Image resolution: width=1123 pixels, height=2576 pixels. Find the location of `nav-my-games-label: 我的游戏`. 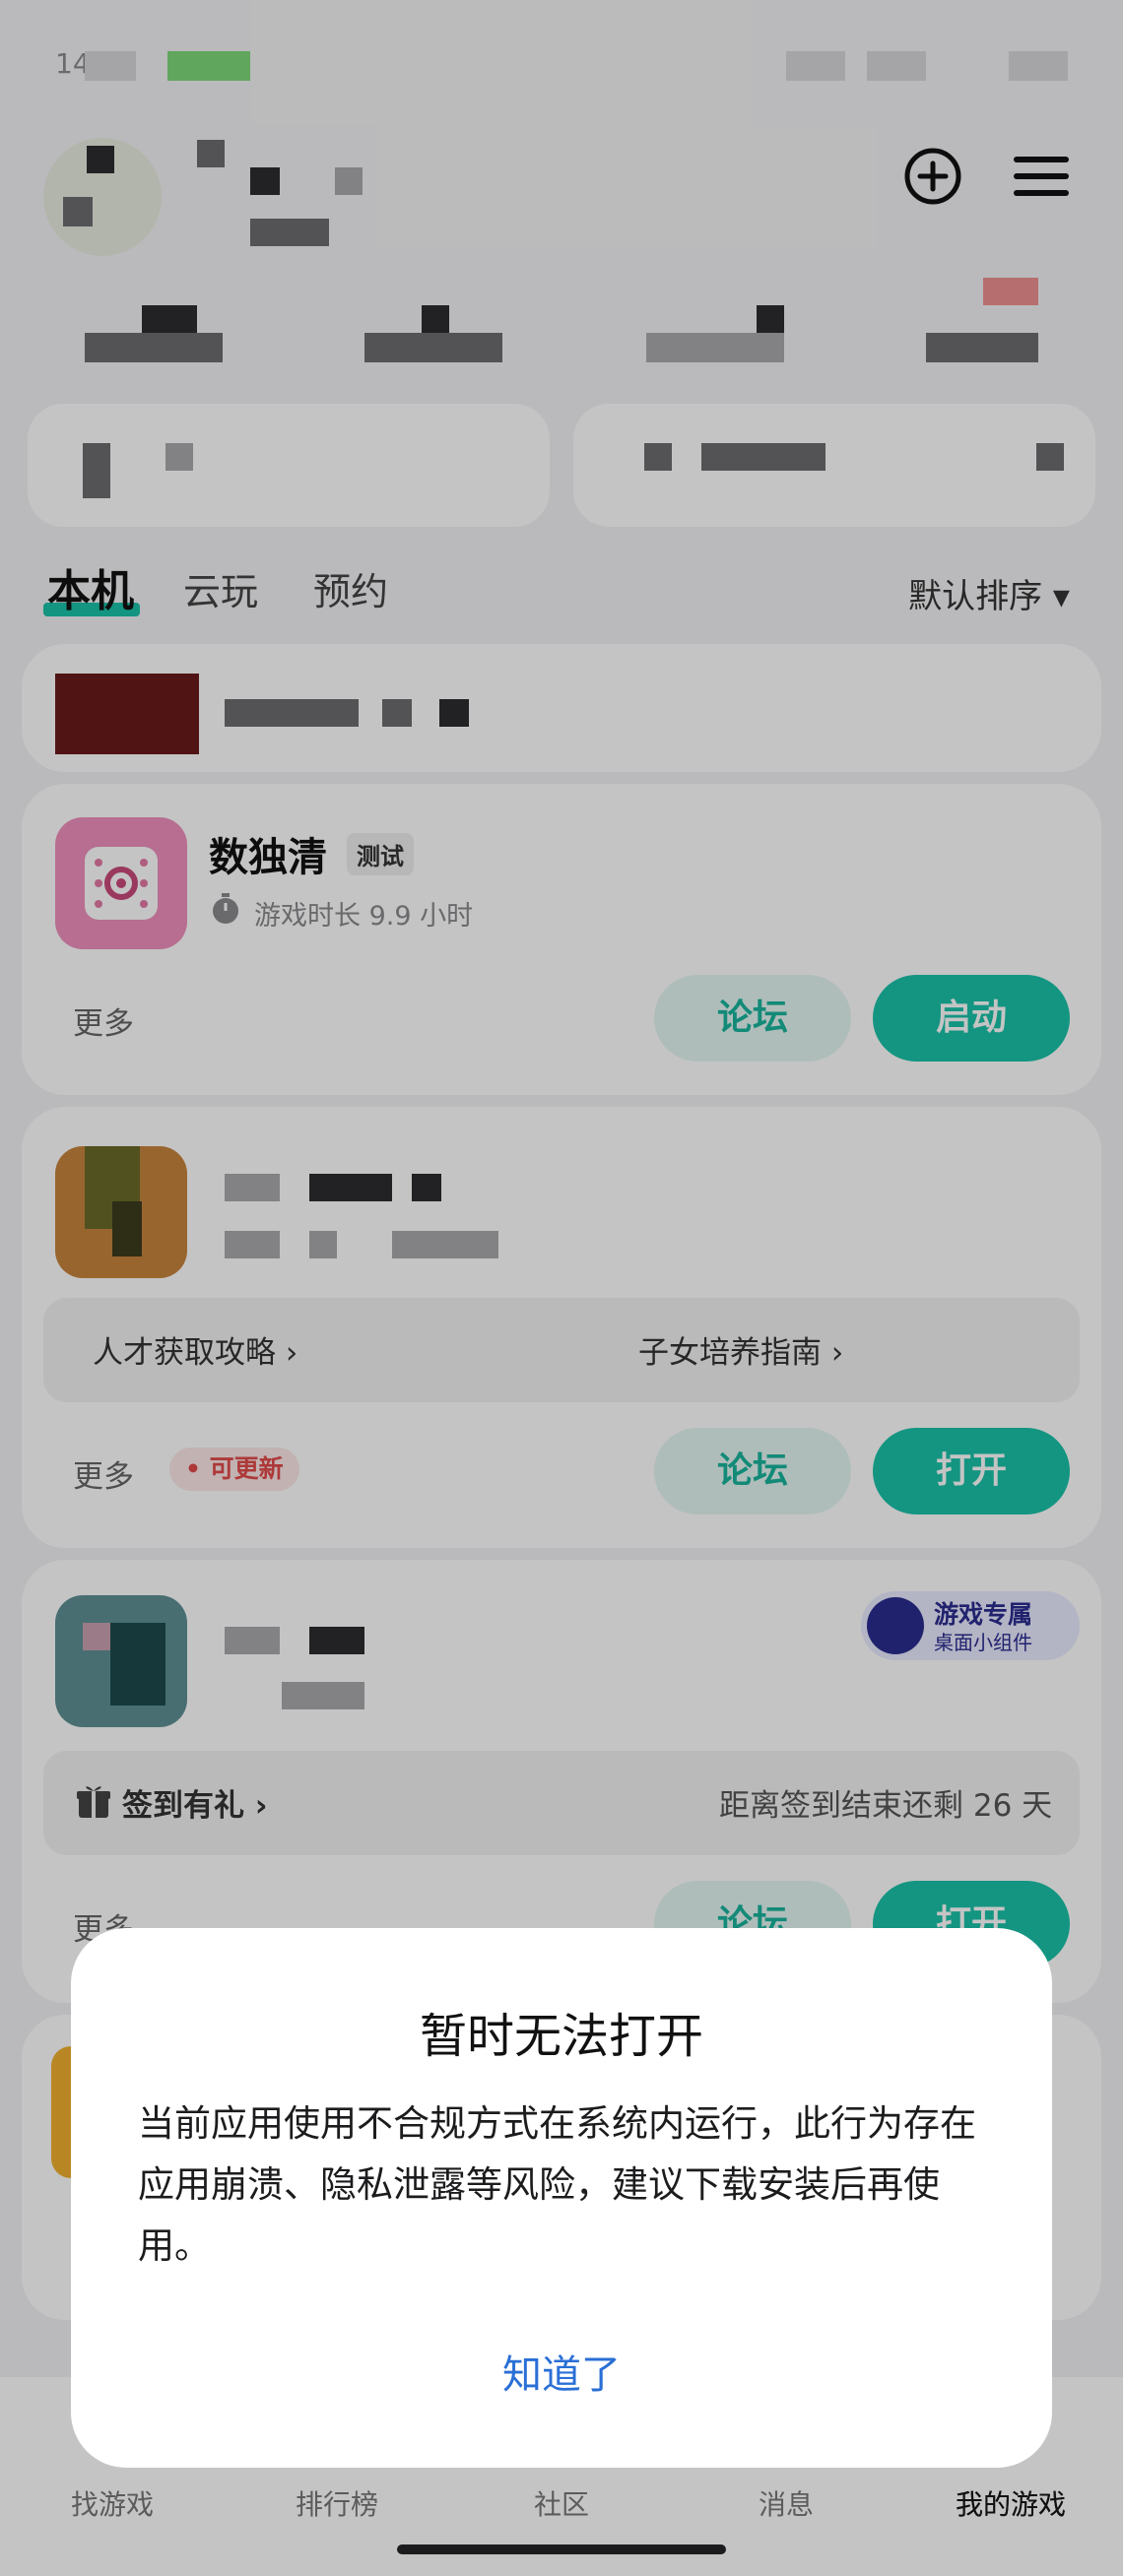

nav-my-games-label: 我的游戏 is located at coordinates (1010, 2504).